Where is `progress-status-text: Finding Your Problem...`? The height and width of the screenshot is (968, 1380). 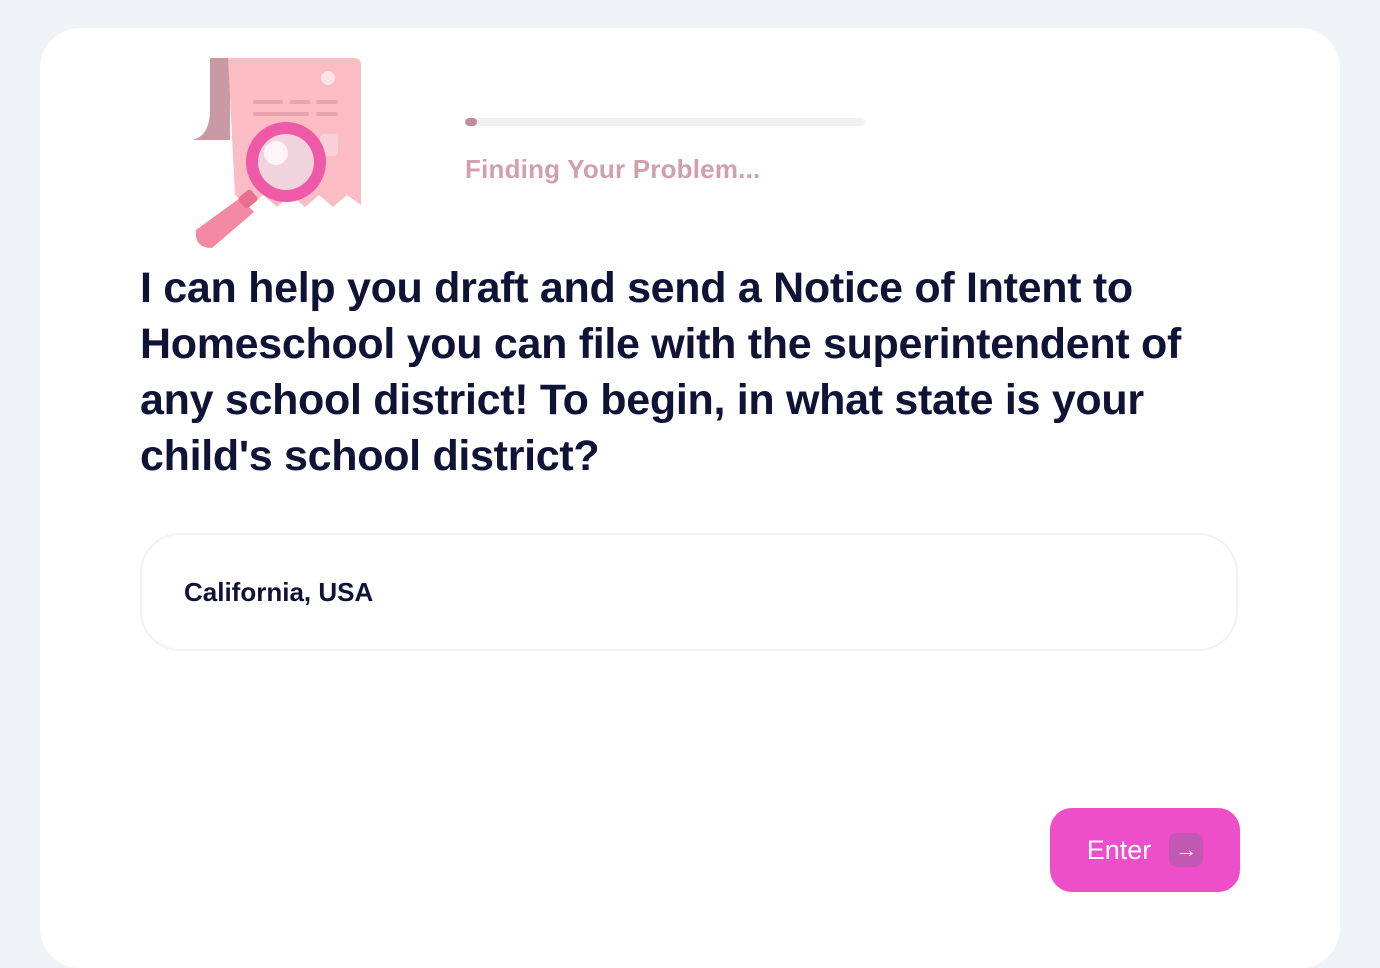
progress-status-text: Finding Your Problem... is located at coordinates (613, 169).